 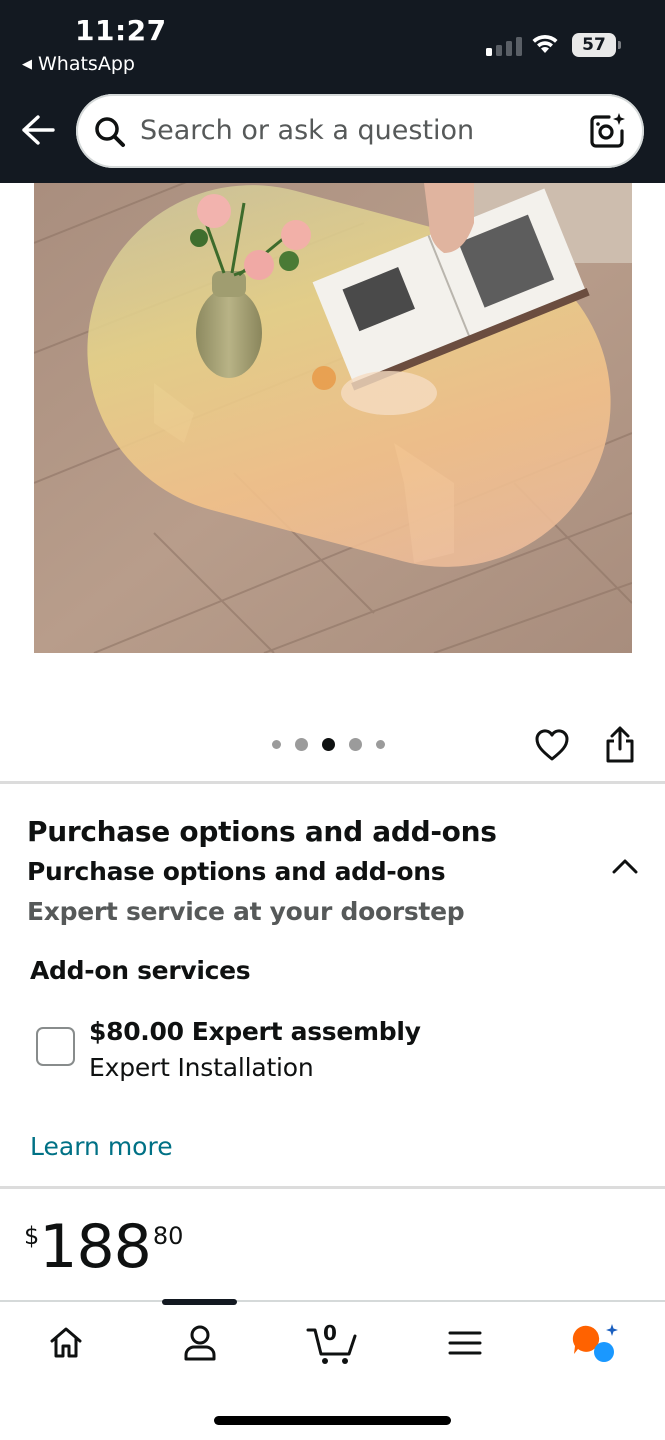 I want to click on back-to-app-link: ◀ WhatsApp, so click(x=78, y=64).